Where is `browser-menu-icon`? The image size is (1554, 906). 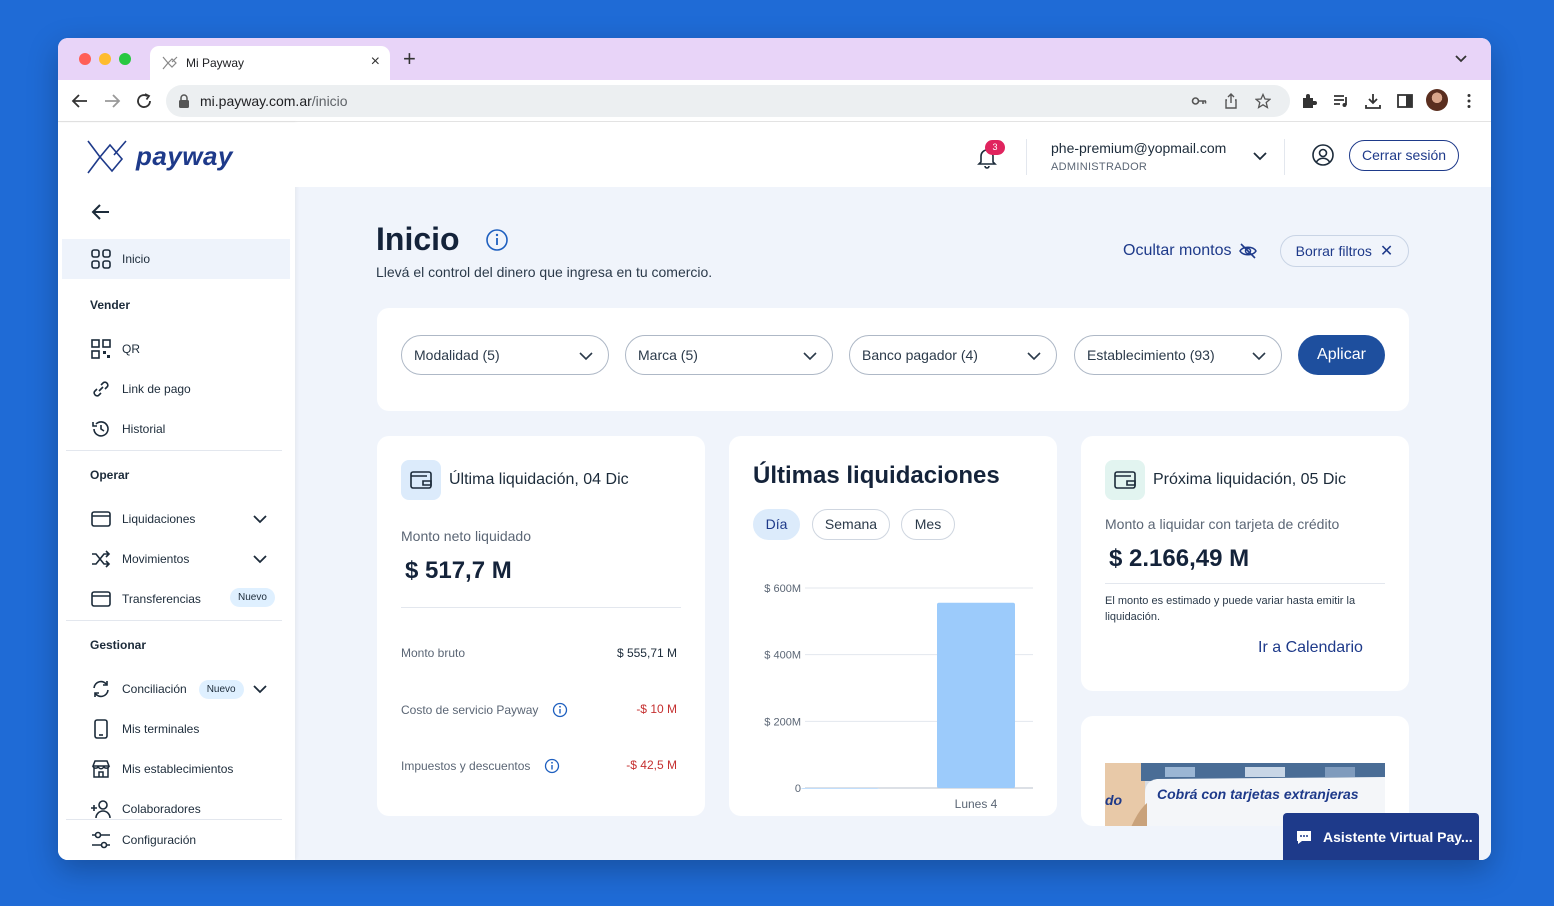 browser-menu-icon is located at coordinates (1469, 101).